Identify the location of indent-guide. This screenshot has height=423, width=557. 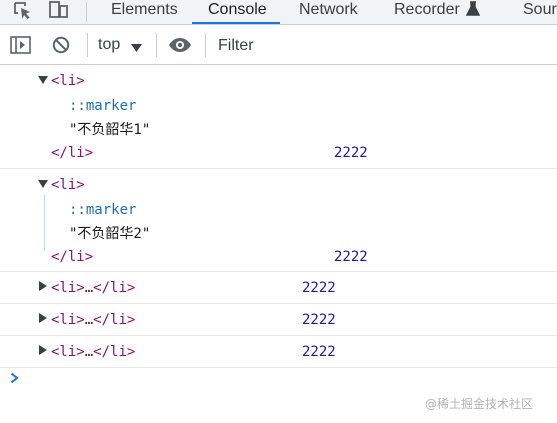
(44, 223).